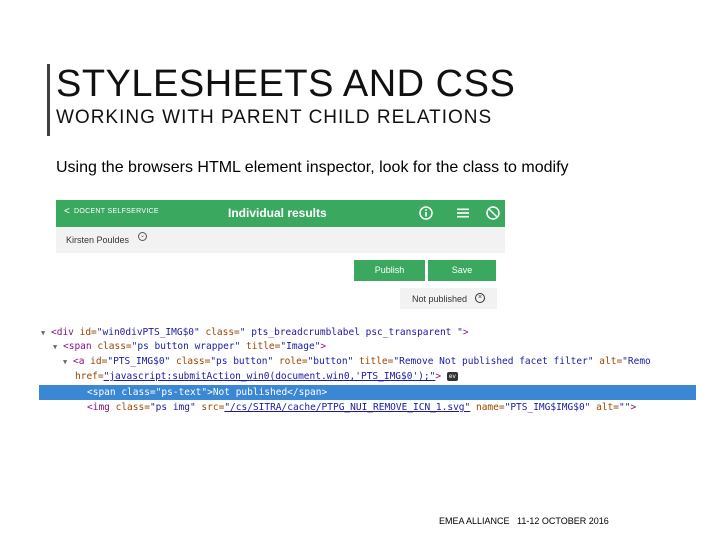 This screenshot has width=720, height=540. What do you see at coordinates (67, 211) in the screenshot?
I see `back-chevron-icon: <` at bounding box center [67, 211].